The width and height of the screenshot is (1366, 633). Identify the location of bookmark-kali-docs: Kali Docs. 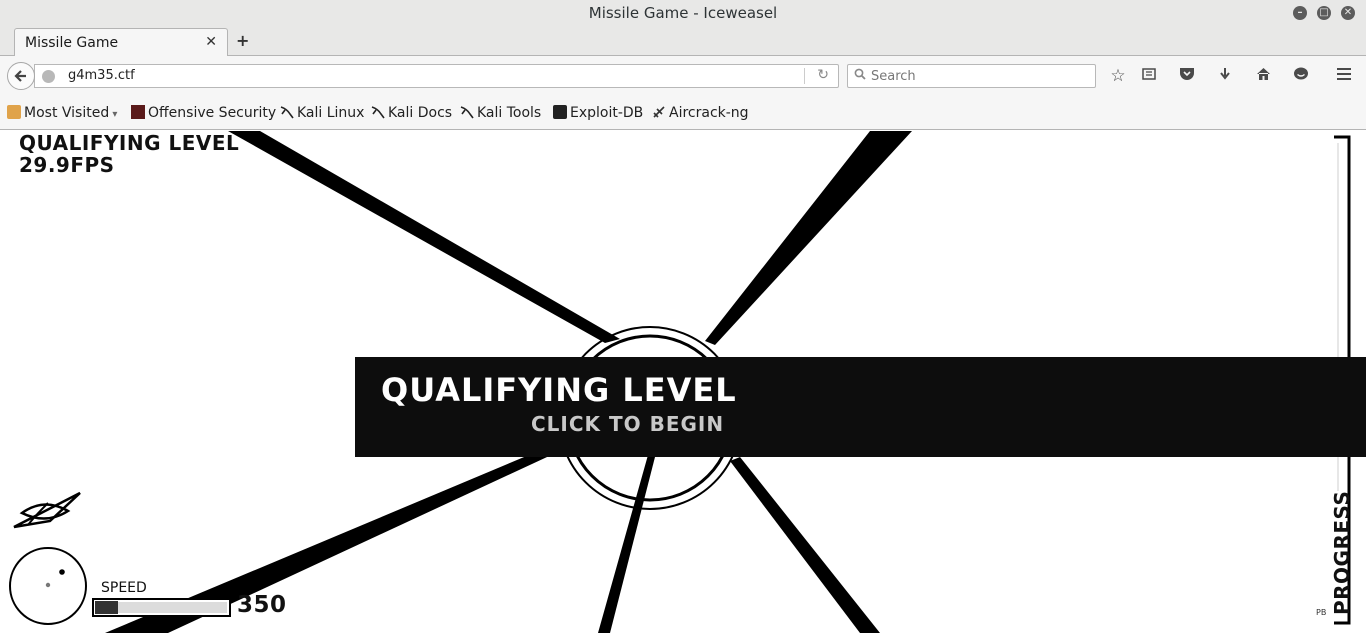
(411, 113).